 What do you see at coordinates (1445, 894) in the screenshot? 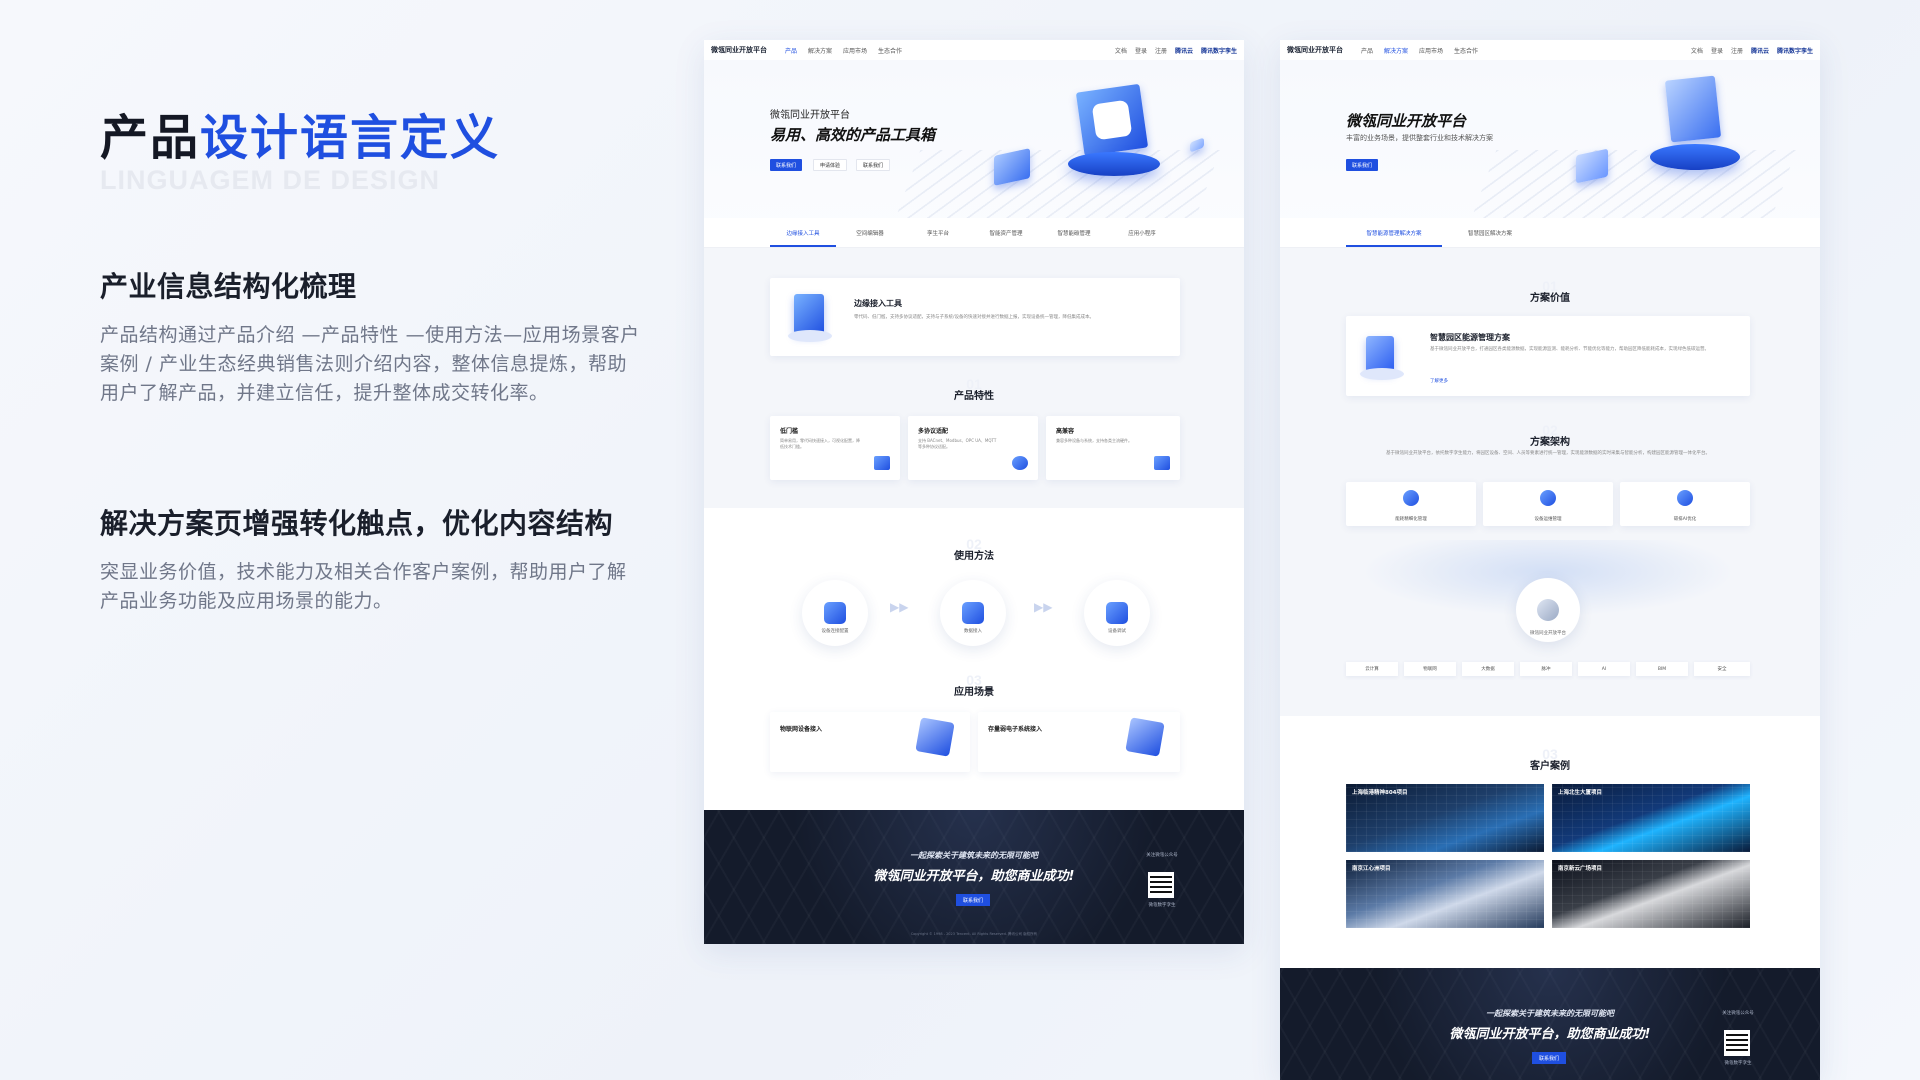
I see `case-card: 南京江心洲项目` at bounding box center [1445, 894].